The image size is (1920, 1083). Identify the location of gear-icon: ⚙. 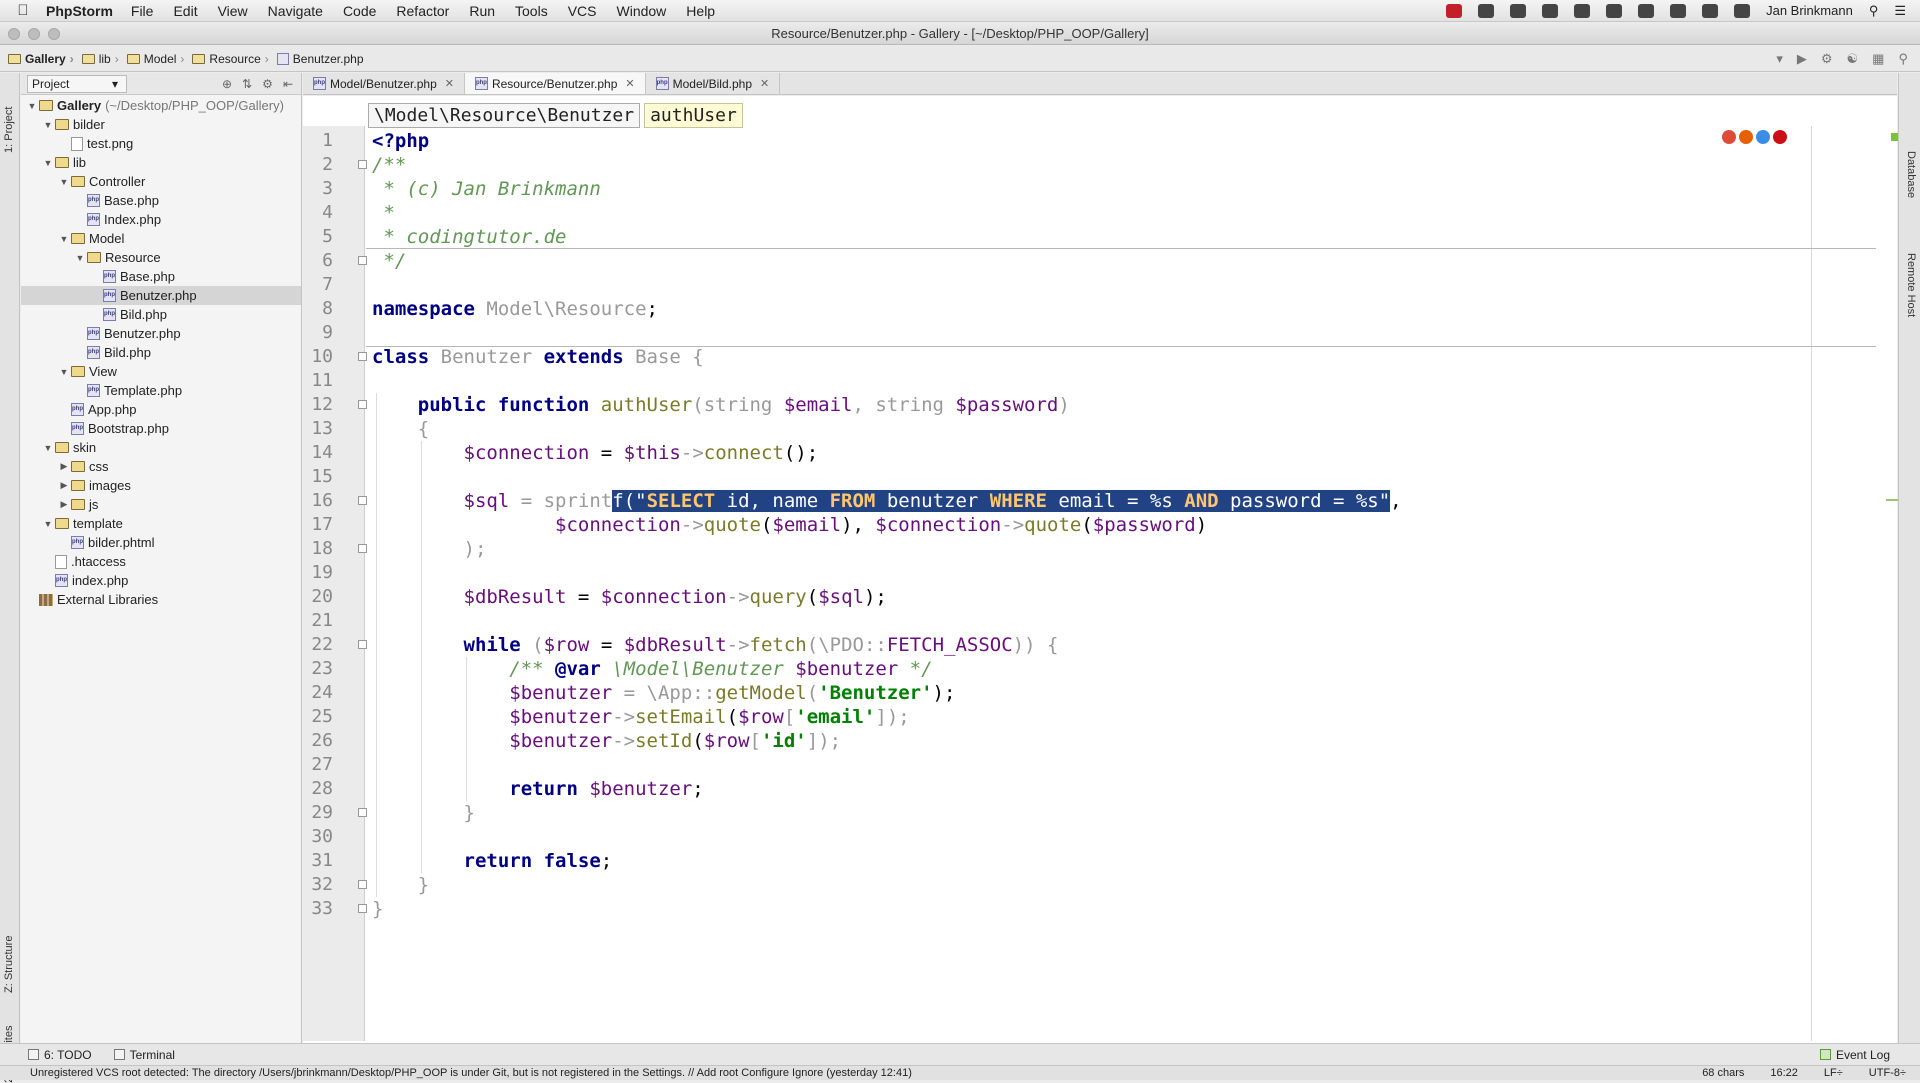
(267, 84).